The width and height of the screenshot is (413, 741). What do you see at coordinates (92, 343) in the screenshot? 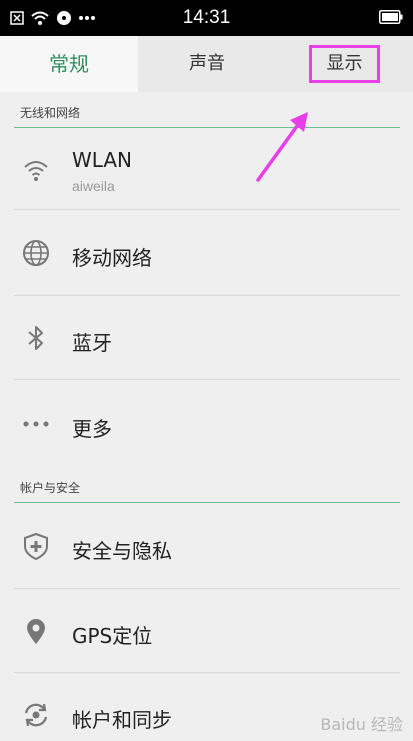
I see `bluetooth-title: 蓝牙` at bounding box center [92, 343].